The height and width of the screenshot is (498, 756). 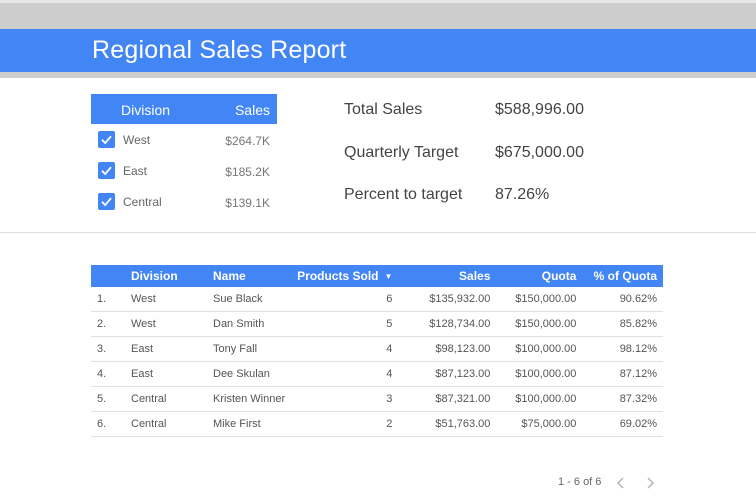 I want to click on quarterly-target-label: Quarterly Target, so click(x=401, y=152).